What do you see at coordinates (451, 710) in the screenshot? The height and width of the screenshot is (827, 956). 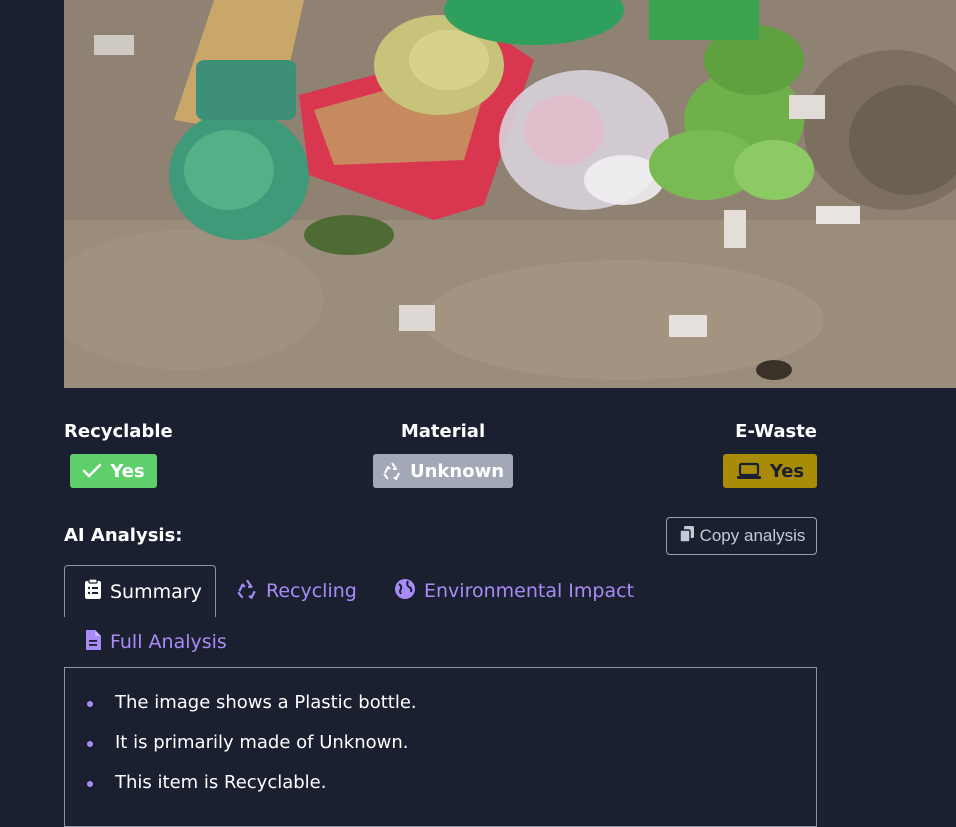 I see `list-item: The image shows a Plastic bottle.` at bounding box center [451, 710].